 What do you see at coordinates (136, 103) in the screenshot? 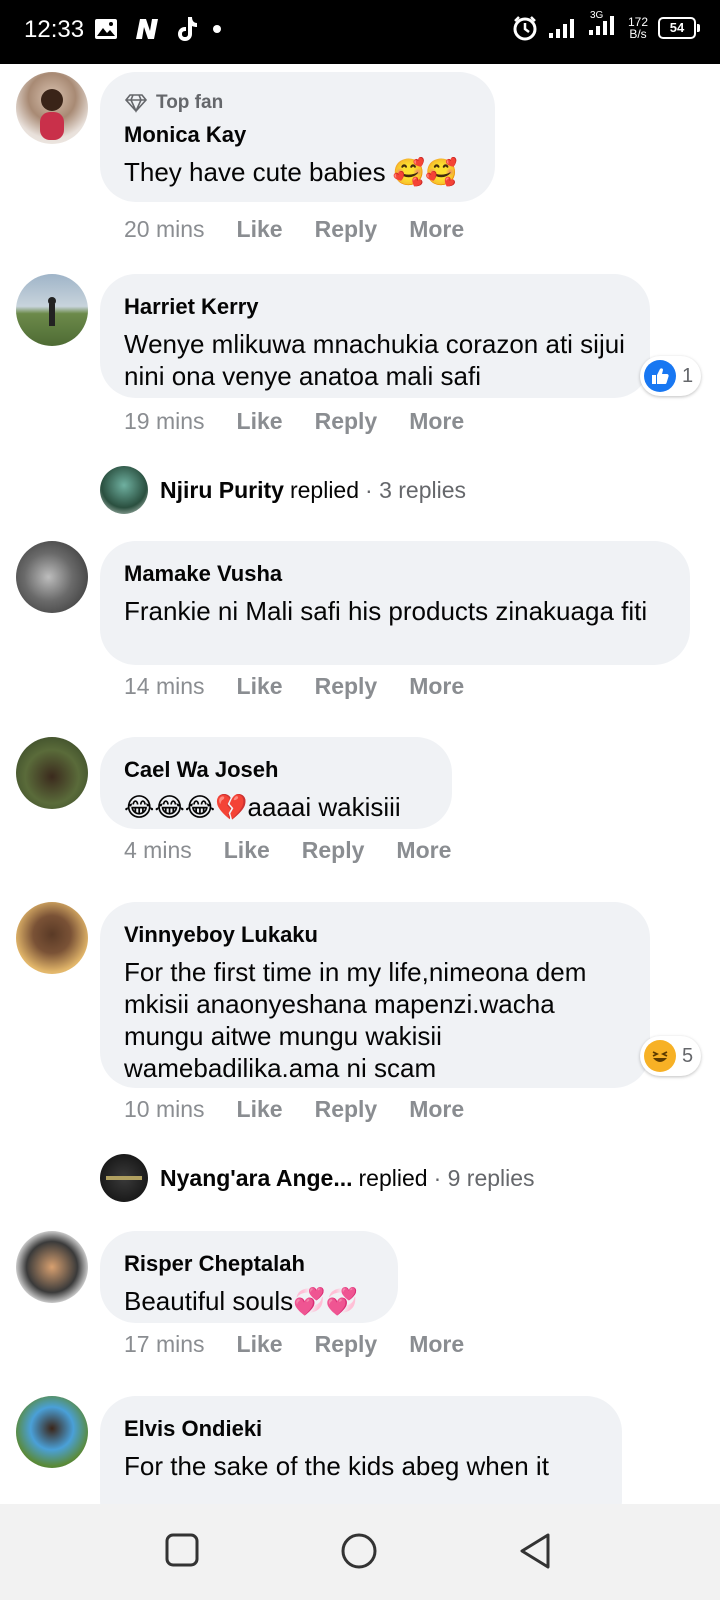
I see `diamond-icon` at bounding box center [136, 103].